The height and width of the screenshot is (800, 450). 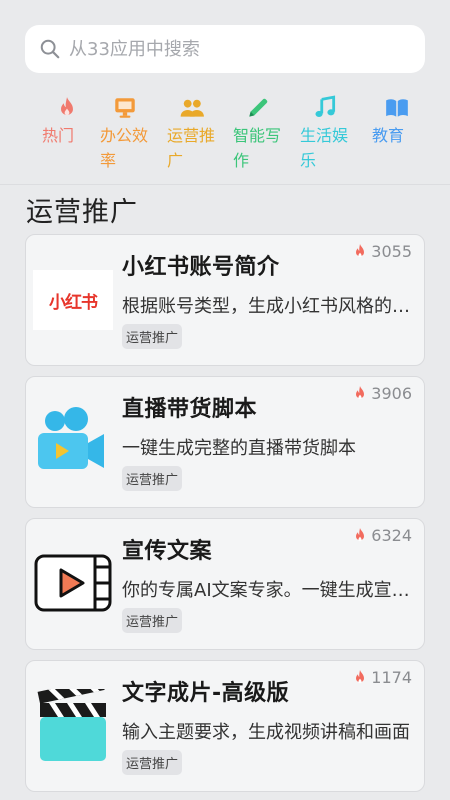 What do you see at coordinates (125, 108) in the screenshot?
I see `monitor-icon` at bounding box center [125, 108].